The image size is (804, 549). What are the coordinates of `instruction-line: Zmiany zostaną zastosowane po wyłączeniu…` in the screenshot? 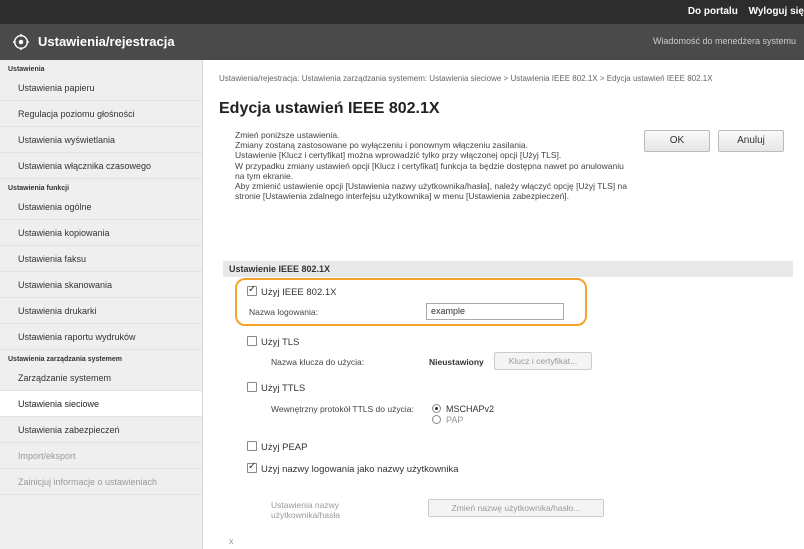 It's located at (381, 145).